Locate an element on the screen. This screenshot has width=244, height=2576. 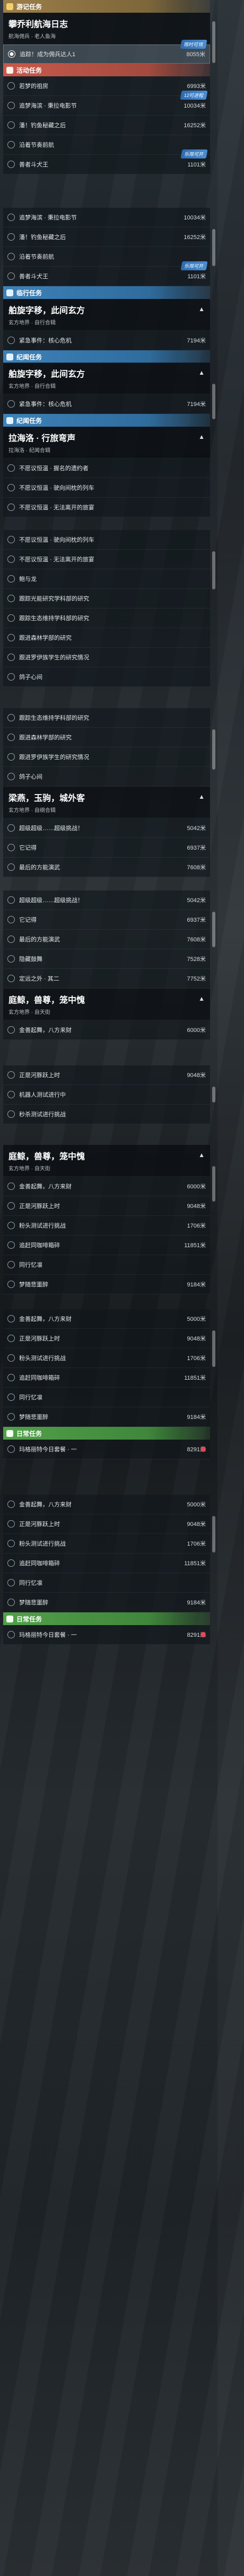
section-header: 纪闻任务 is located at coordinates (107, 356).